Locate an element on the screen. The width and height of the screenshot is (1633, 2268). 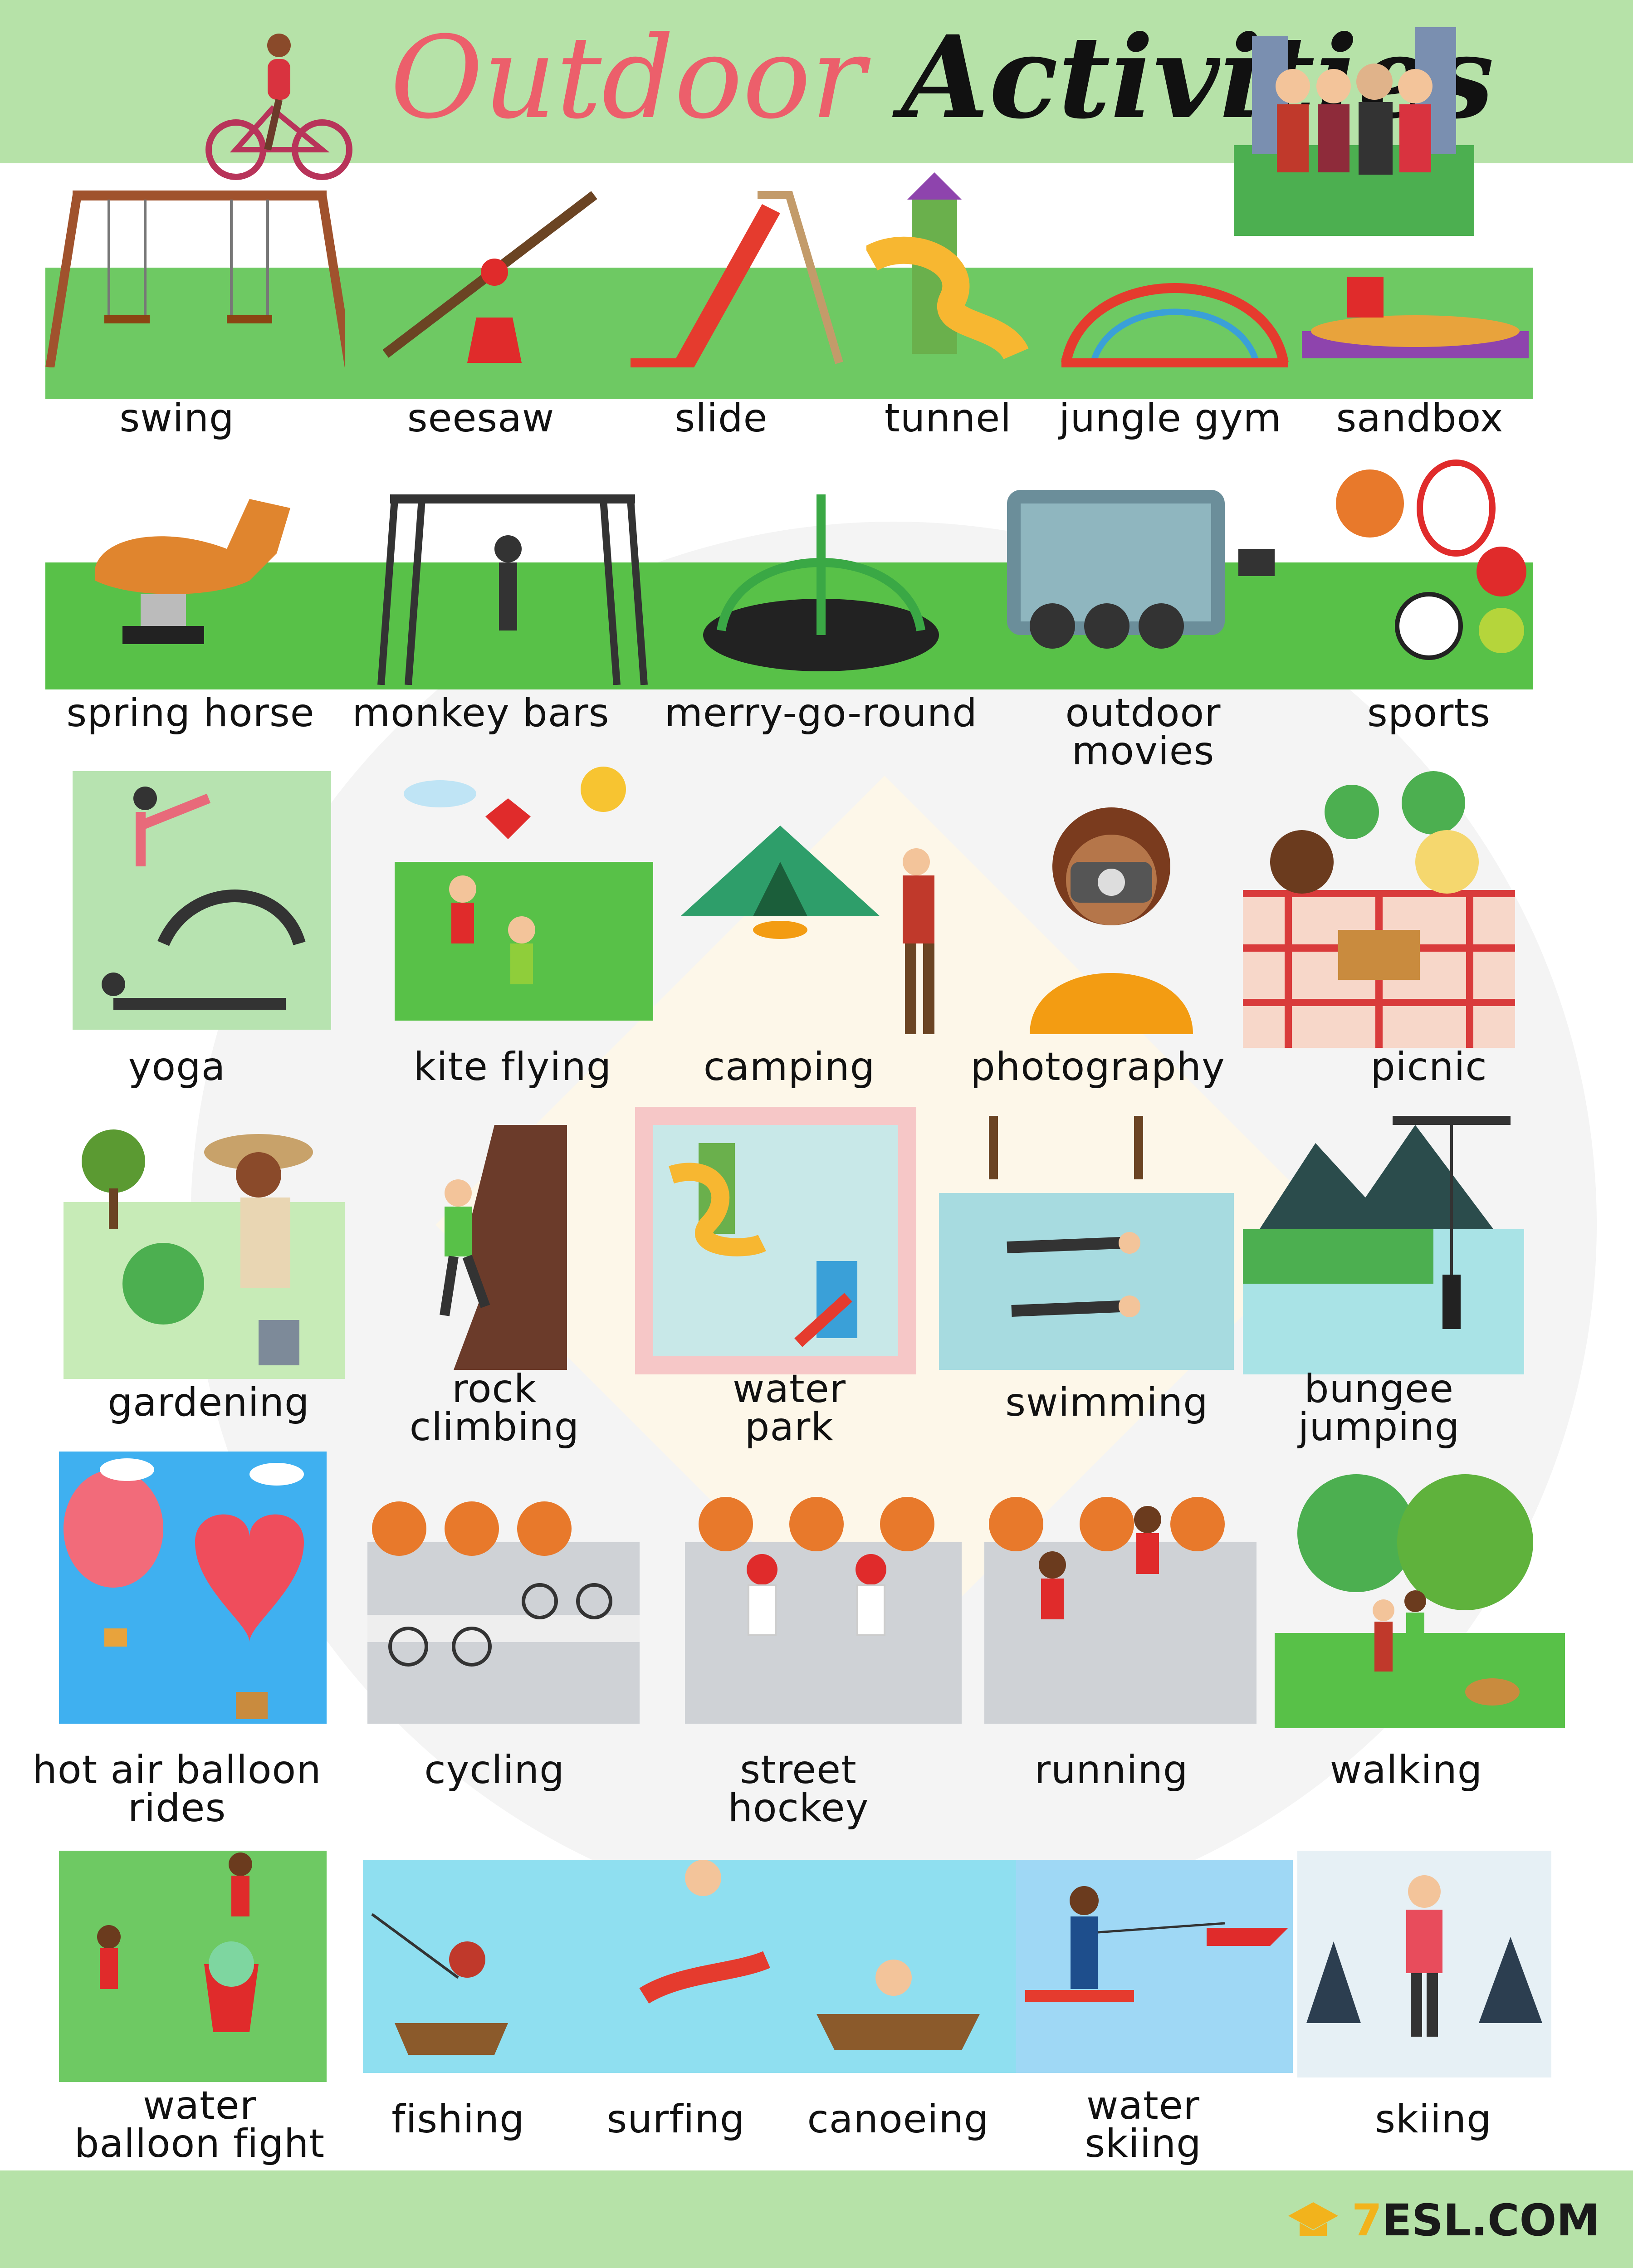
site-logo: 7ESL.COM is located at coordinates (1442, 2221).